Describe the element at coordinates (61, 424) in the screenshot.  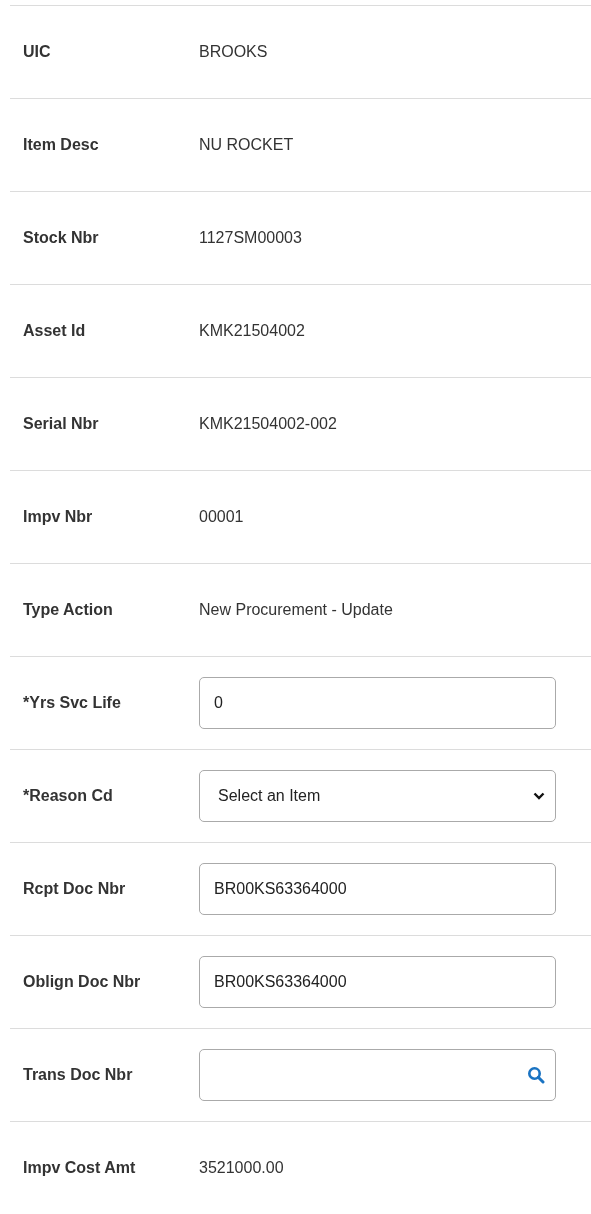
I see `field-label: Serial Nbr` at that location.